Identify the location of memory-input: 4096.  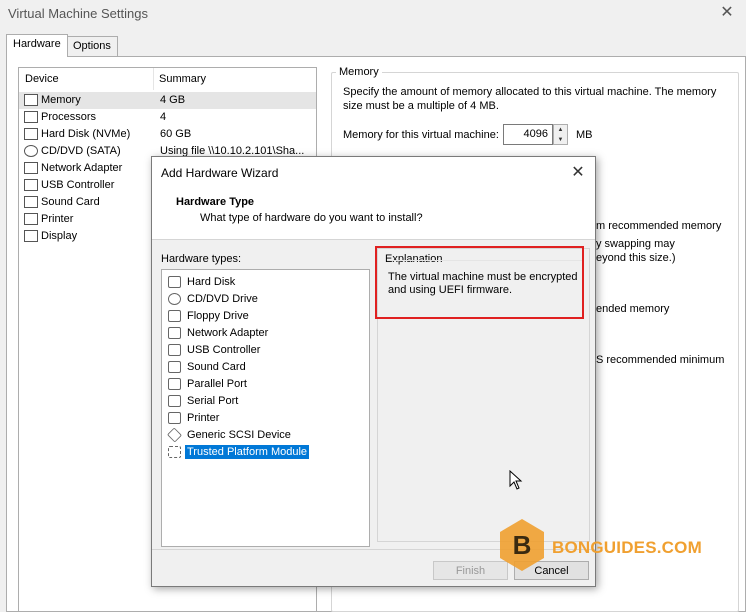
(528, 134).